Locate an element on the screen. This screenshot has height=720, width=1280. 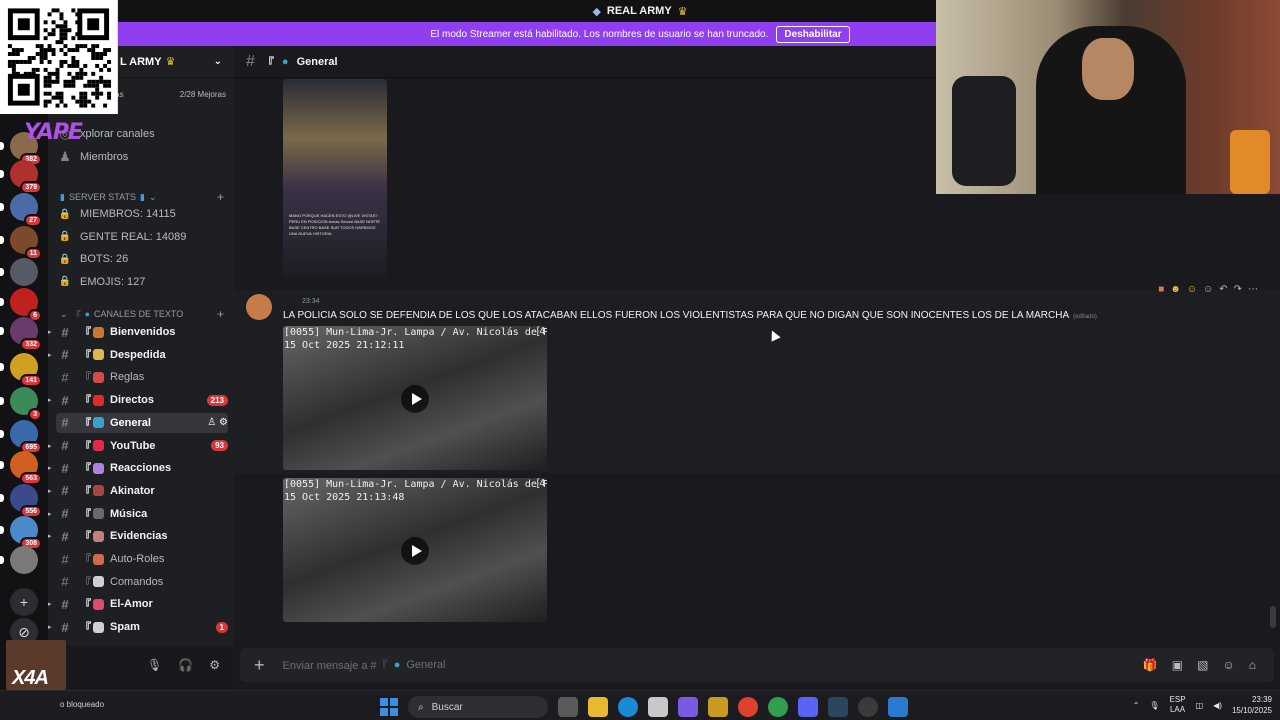
chrome-profile-icon is located at coordinates (778, 707).